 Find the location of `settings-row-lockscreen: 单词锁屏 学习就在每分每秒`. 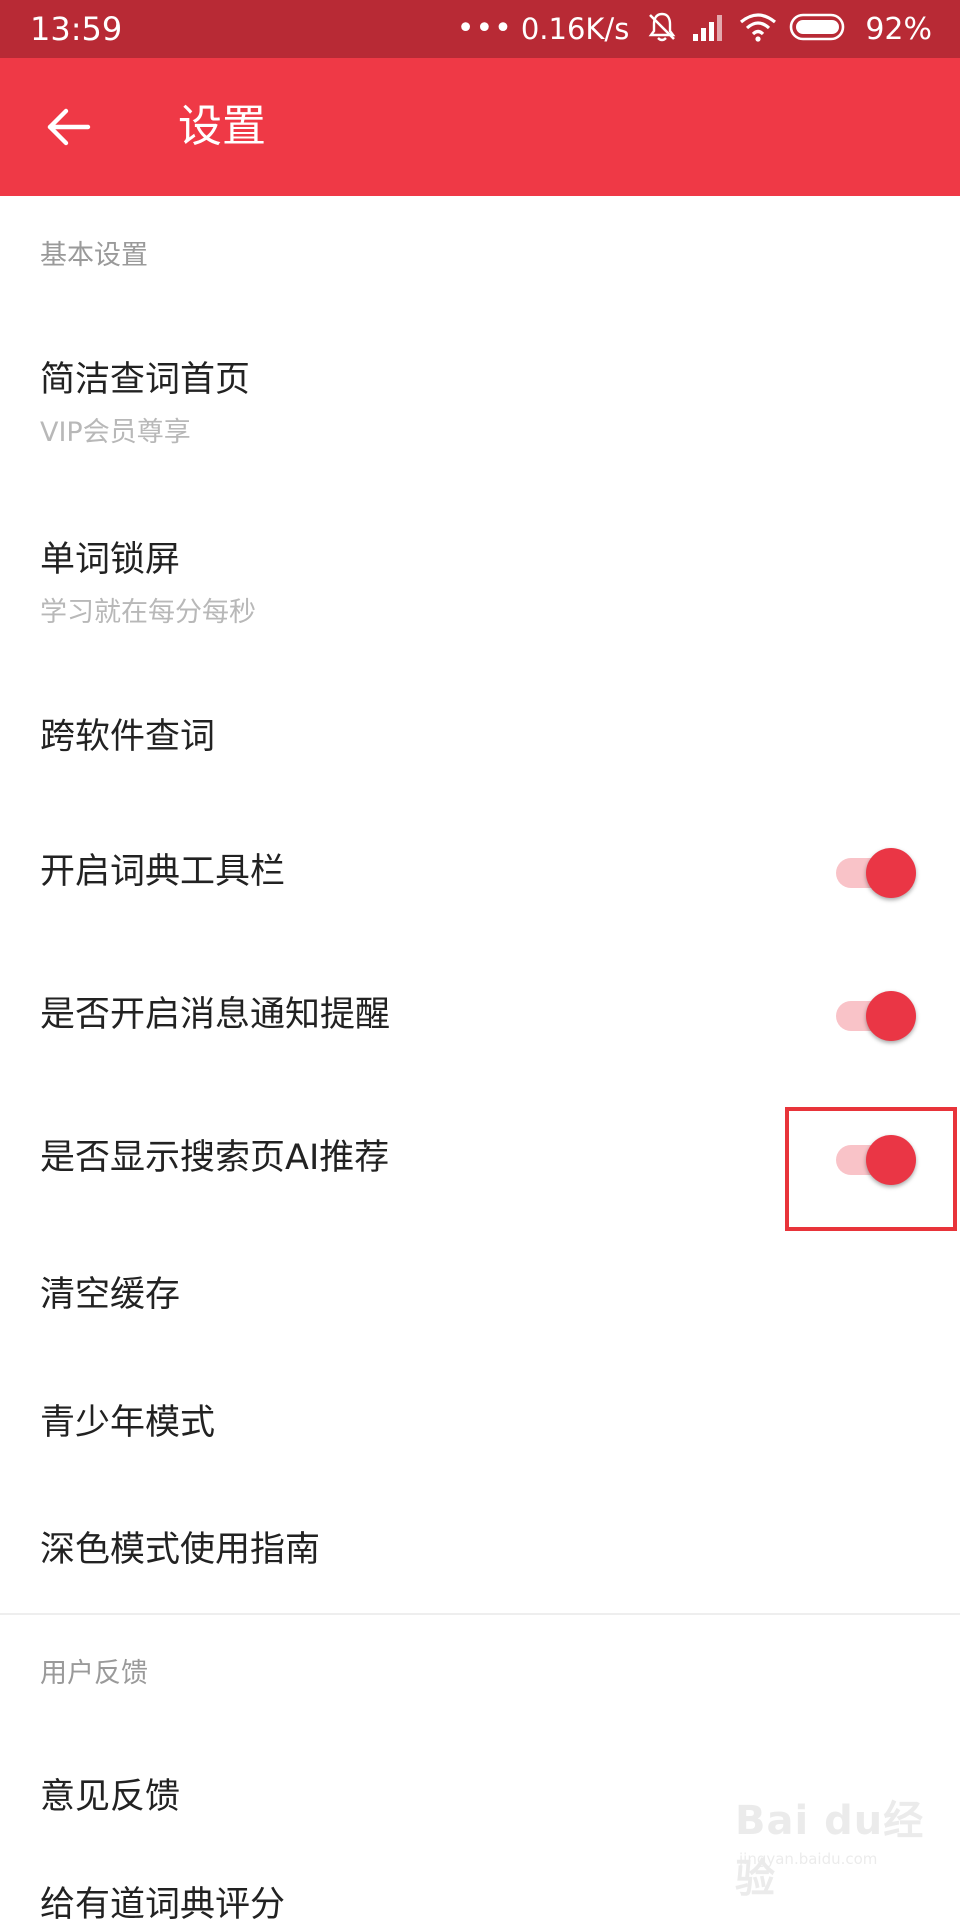

settings-row-lockscreen: 单词锁屏 学习就在每分每秒 is located at coordinates (480, 595).